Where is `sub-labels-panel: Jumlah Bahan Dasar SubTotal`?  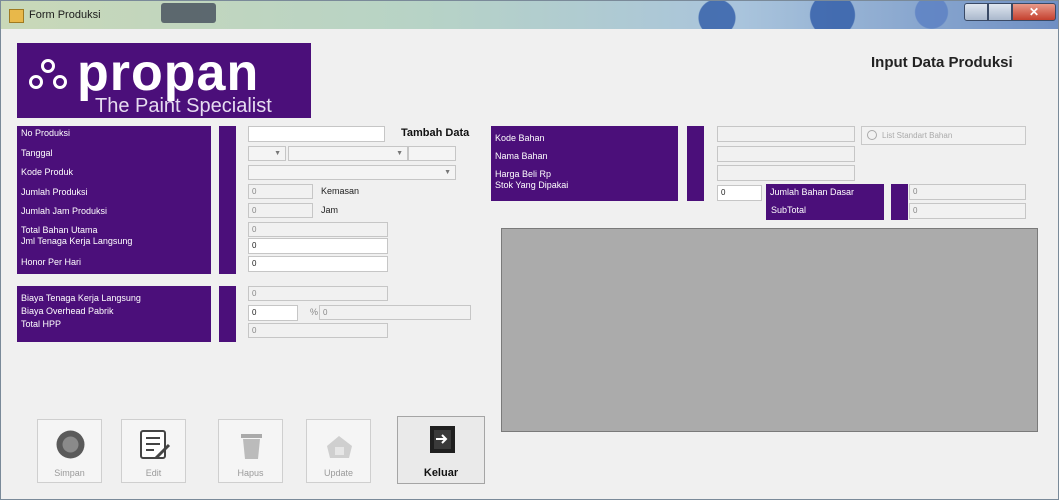 sub-labels-panel: Jumlah Bahan Dasar SubTotal is located at coordinates (825, 202).